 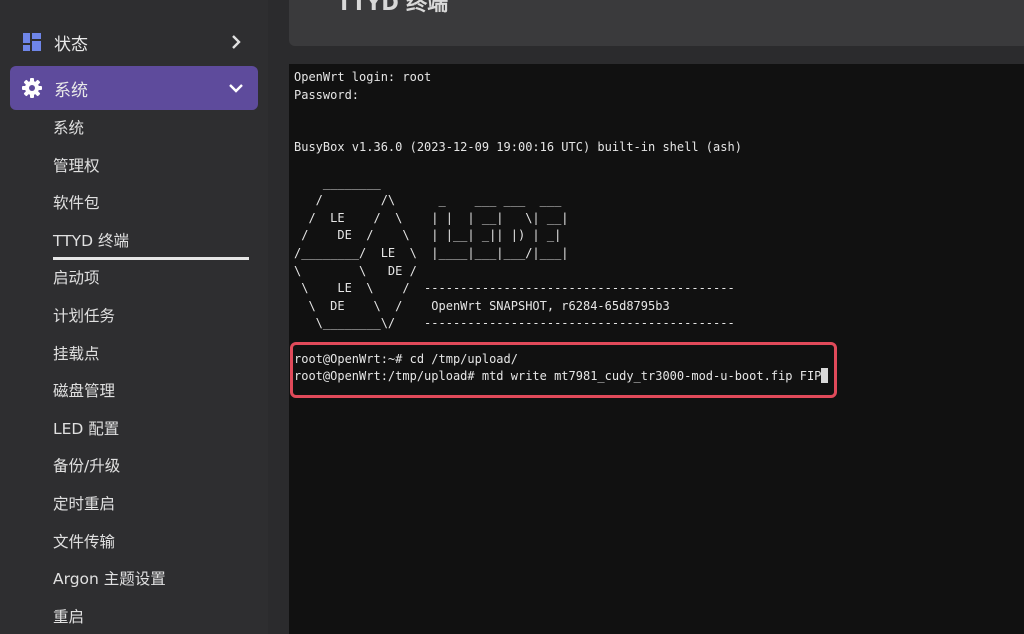 What do you see at coordinates (134, 88) in the screenshot?
I see `sidebar-menu-system: 系统` at bounding box center [134, 88].